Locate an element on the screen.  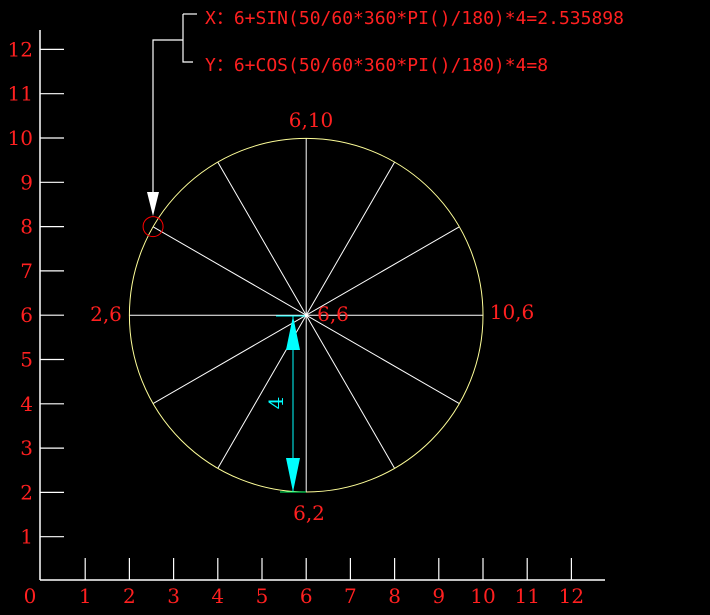
y-axis-tick-marks is located at coordinates (52, 293).